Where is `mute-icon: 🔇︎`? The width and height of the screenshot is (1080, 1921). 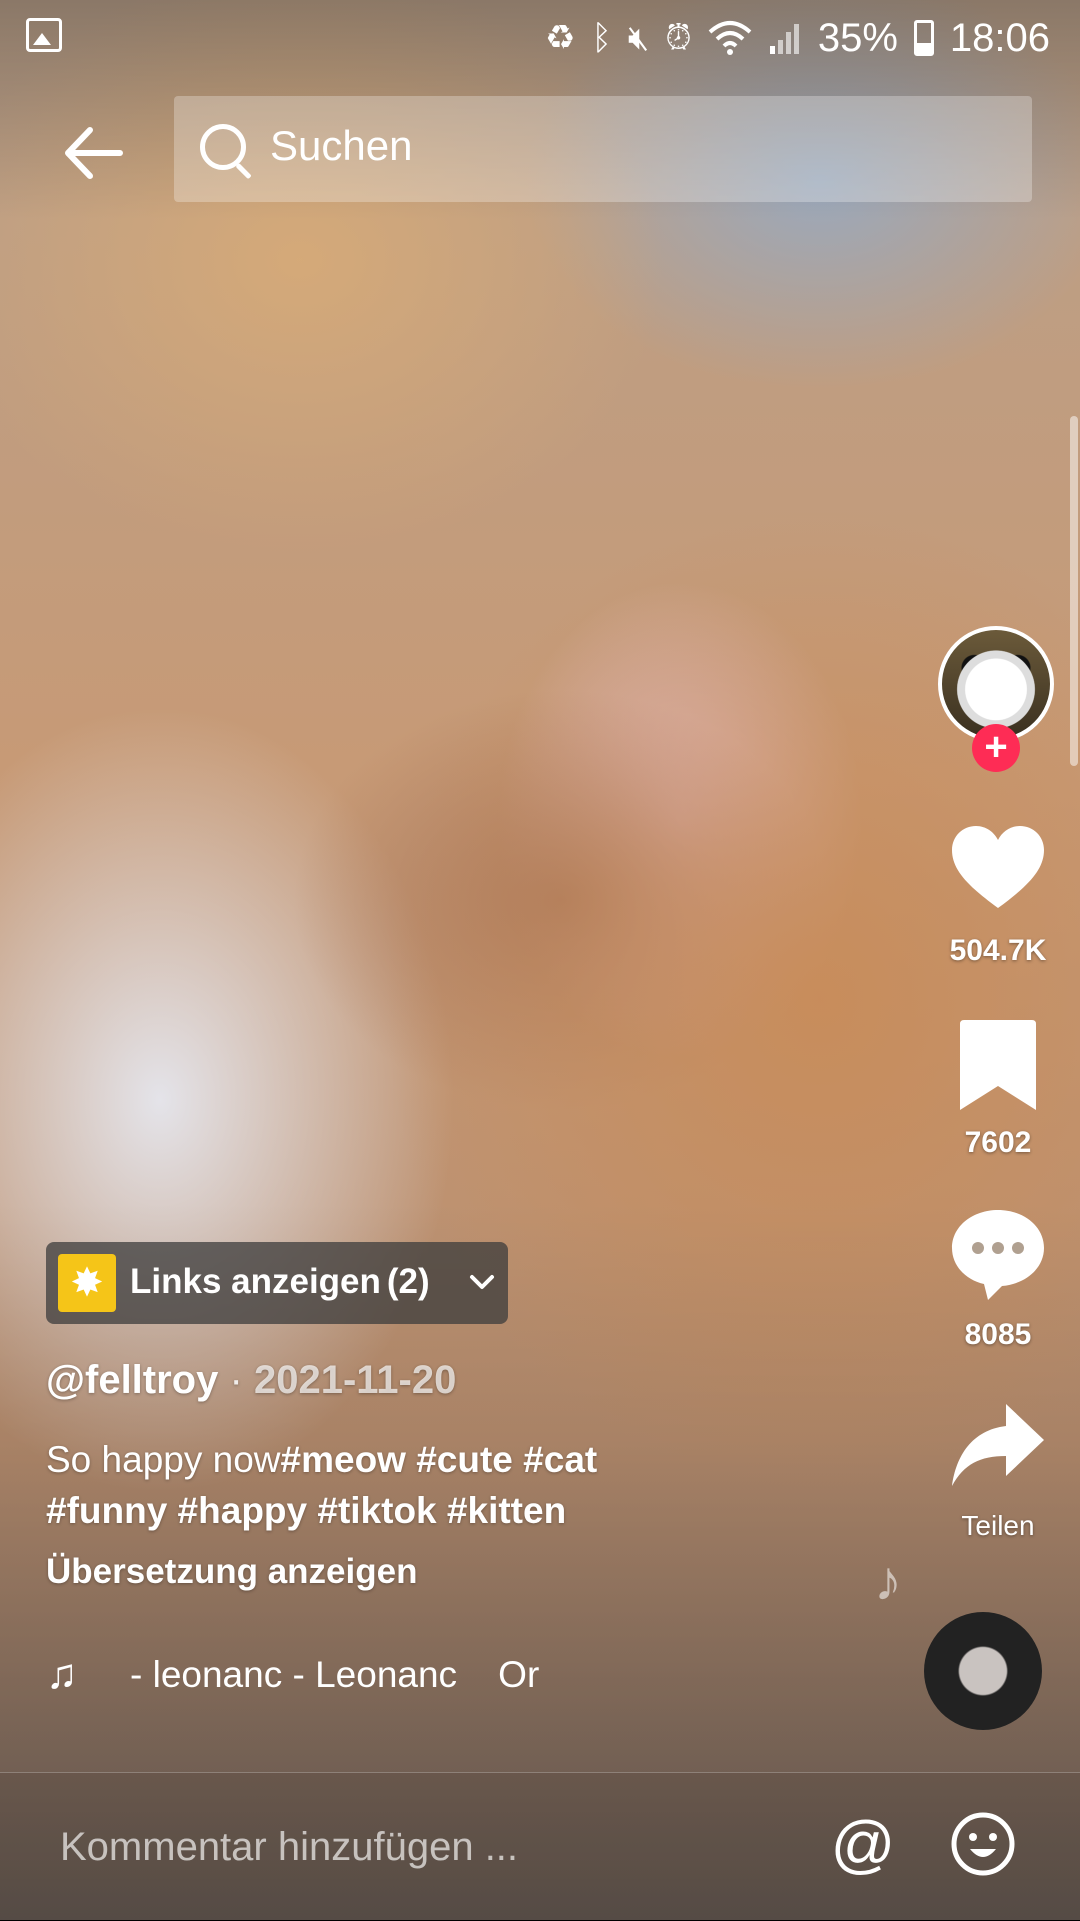 mute-icon: 🔇︎ is located at coordinates (638, 37).